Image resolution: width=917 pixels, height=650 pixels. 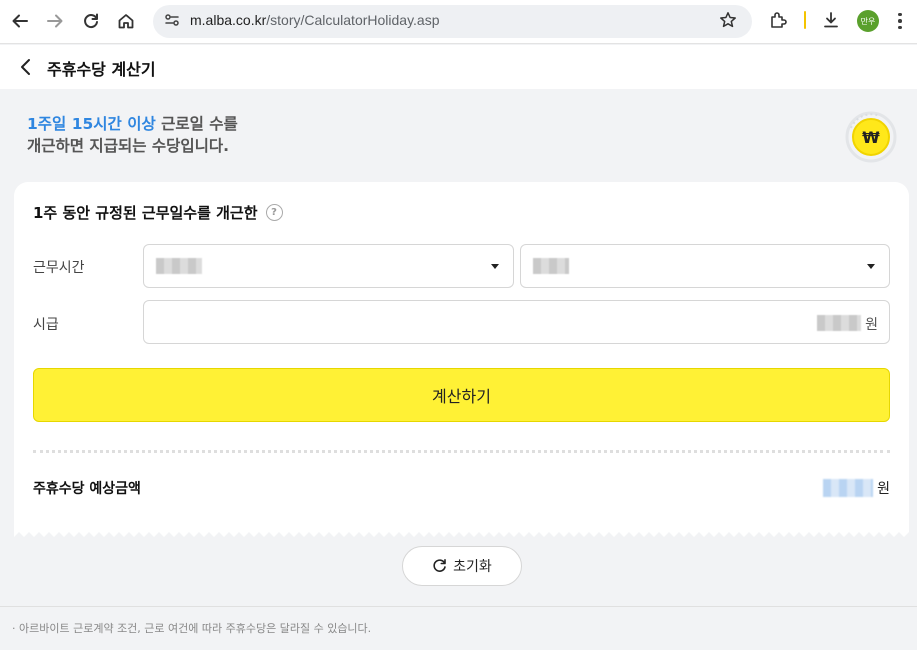 What do you see at coordinates (128, 146) in the screenshot?
I see `intro-line2: 개근하면 지급되는 수당입니다.` at bounding box center [128, 146].